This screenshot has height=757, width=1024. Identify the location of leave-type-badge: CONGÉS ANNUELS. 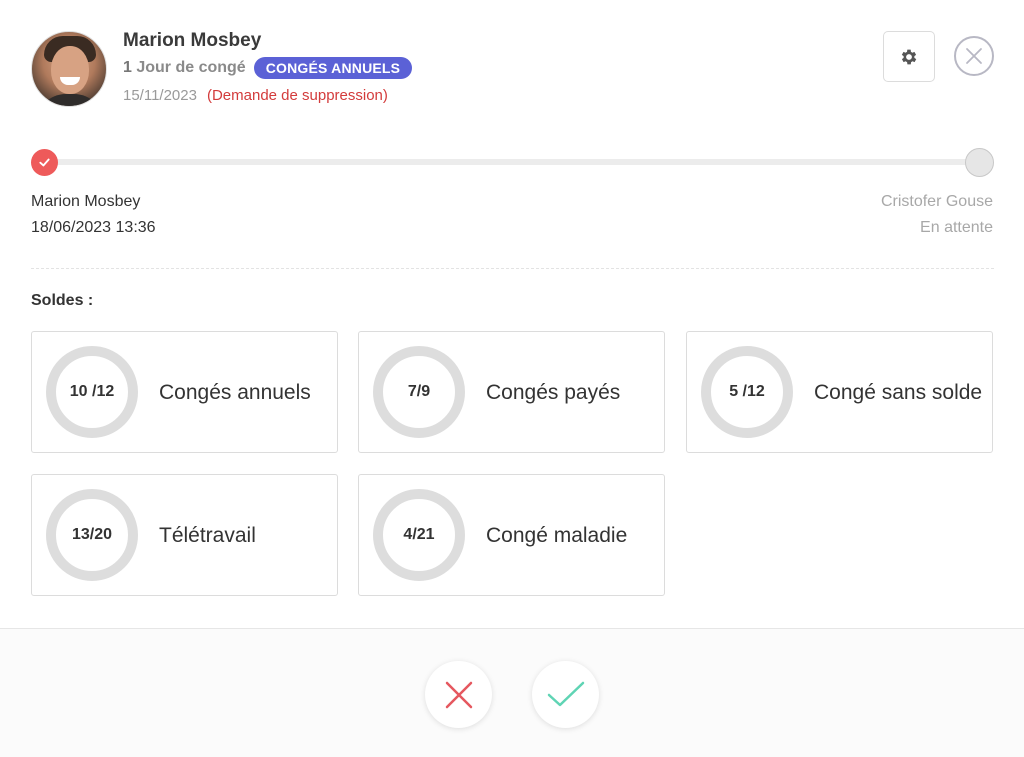
(333, 68).